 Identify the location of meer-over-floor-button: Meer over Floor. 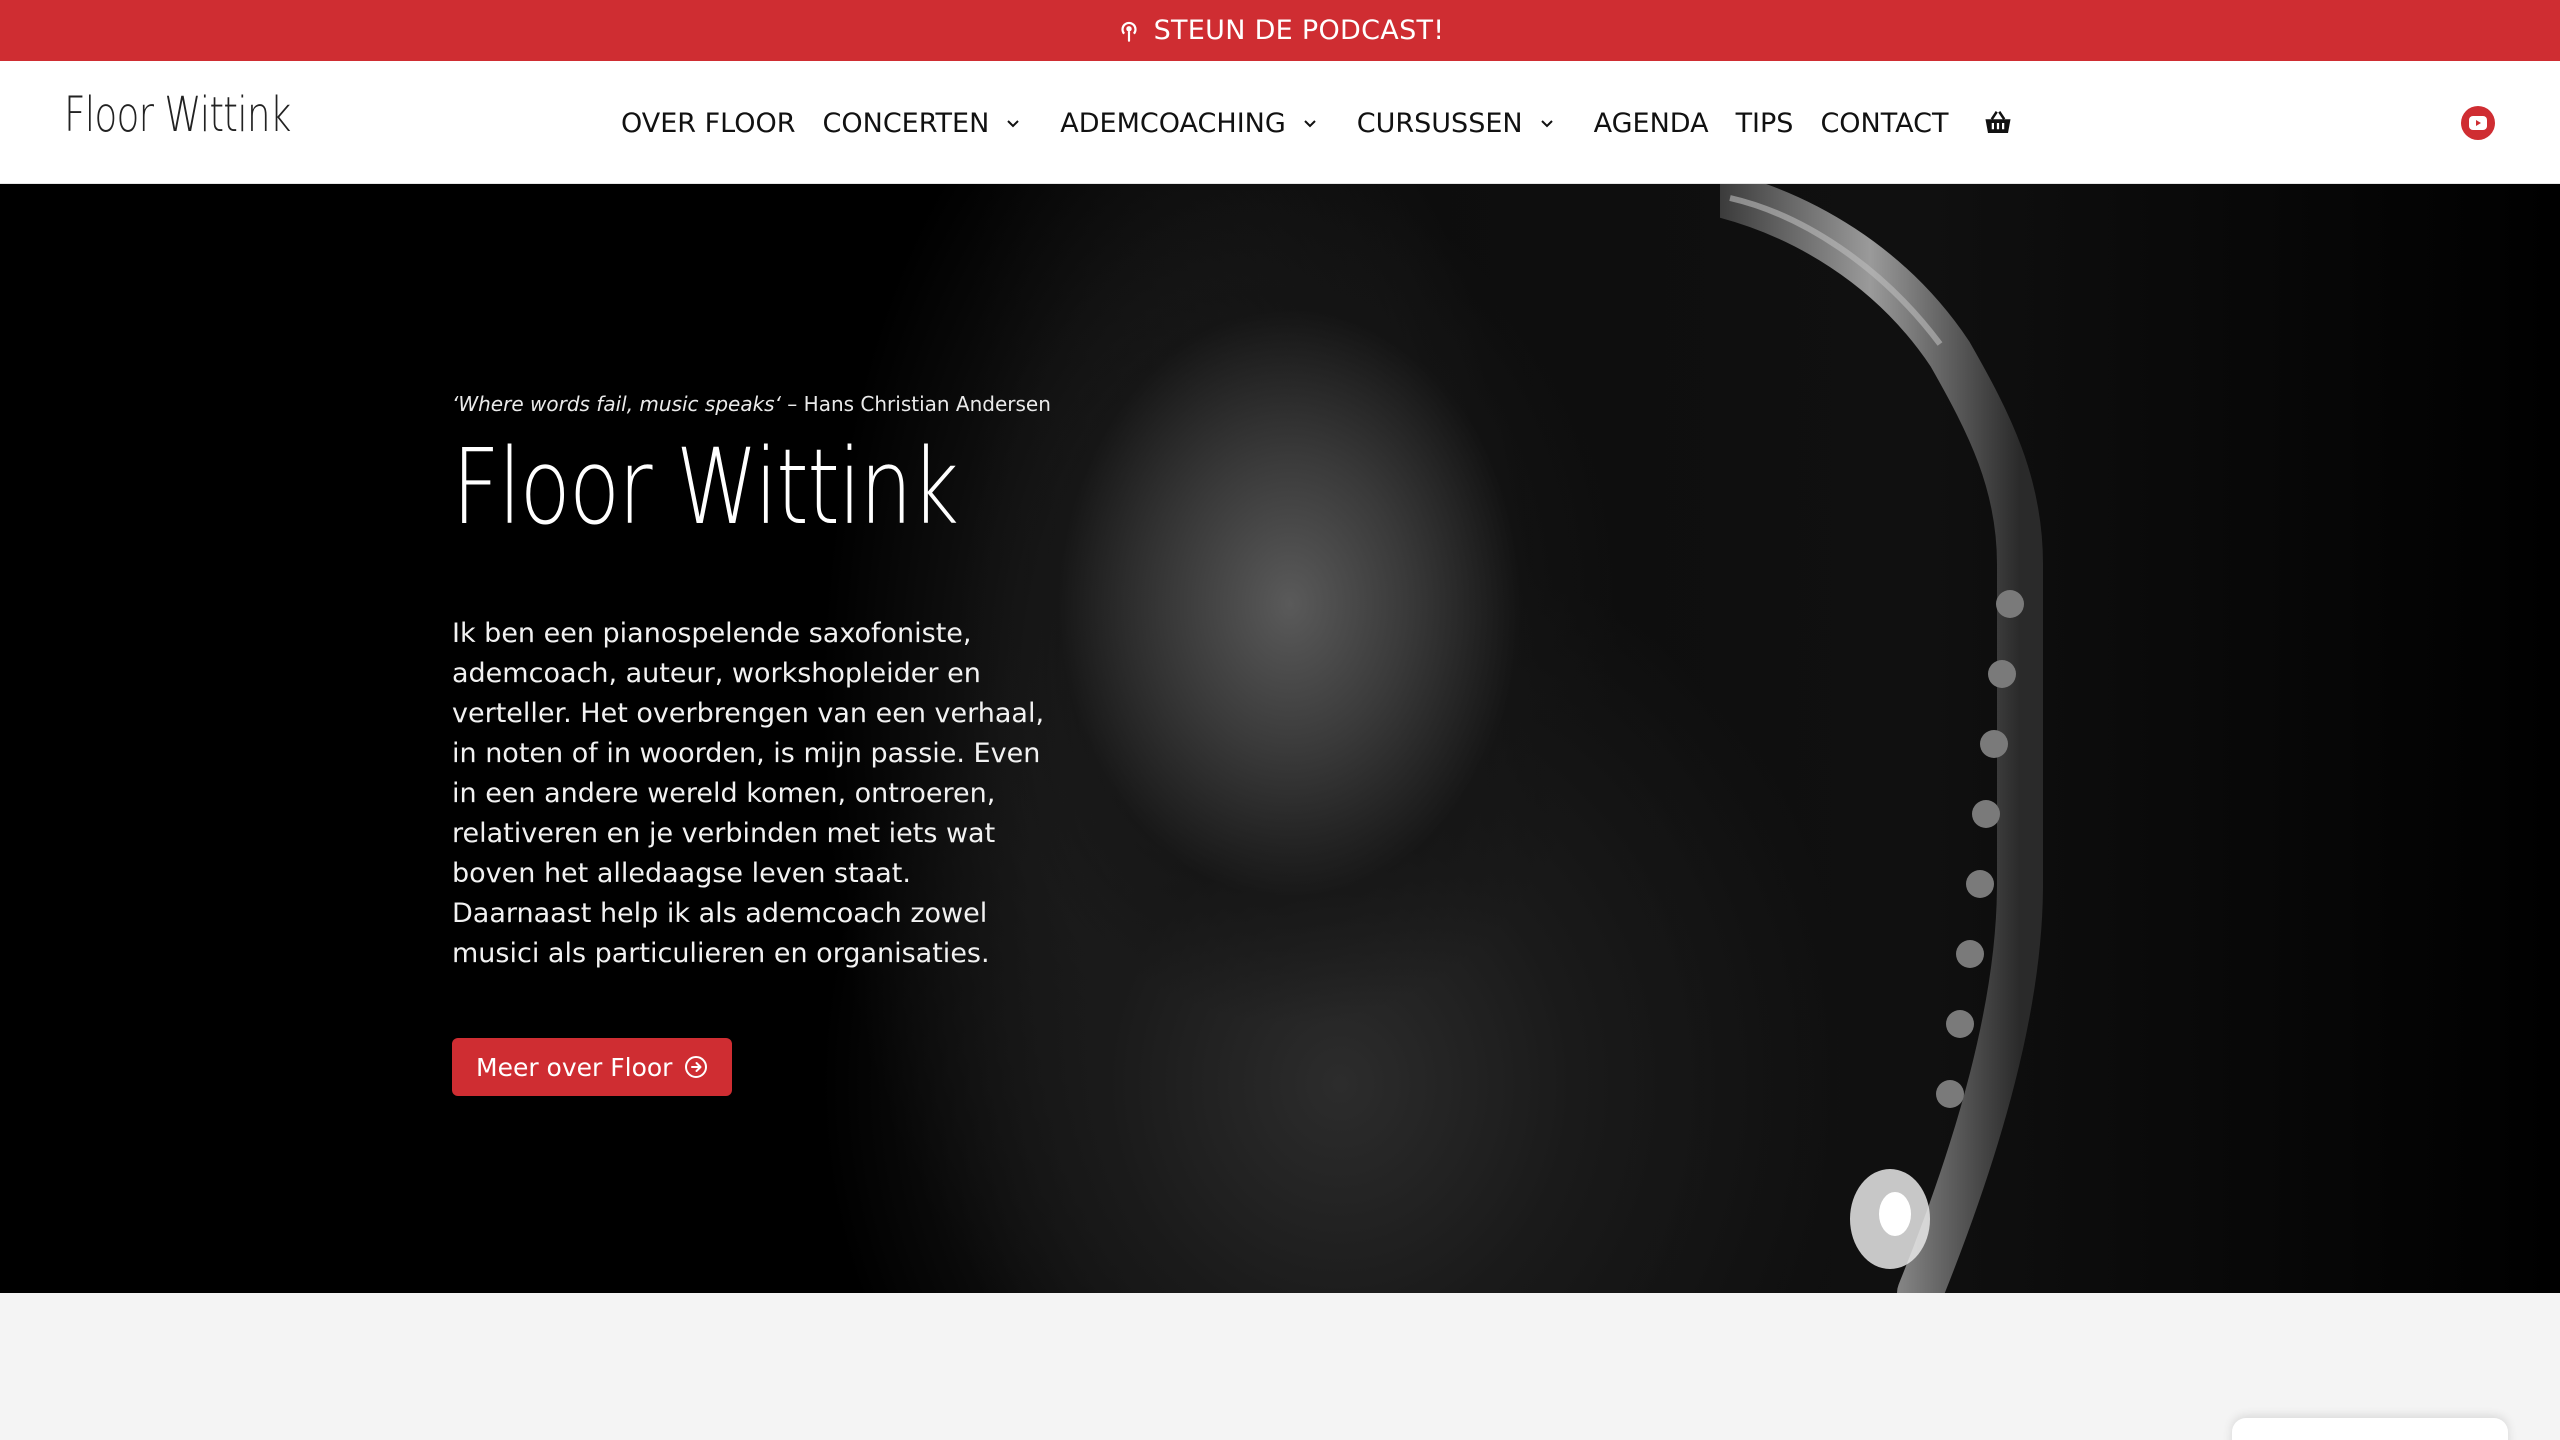
(592, 1067).